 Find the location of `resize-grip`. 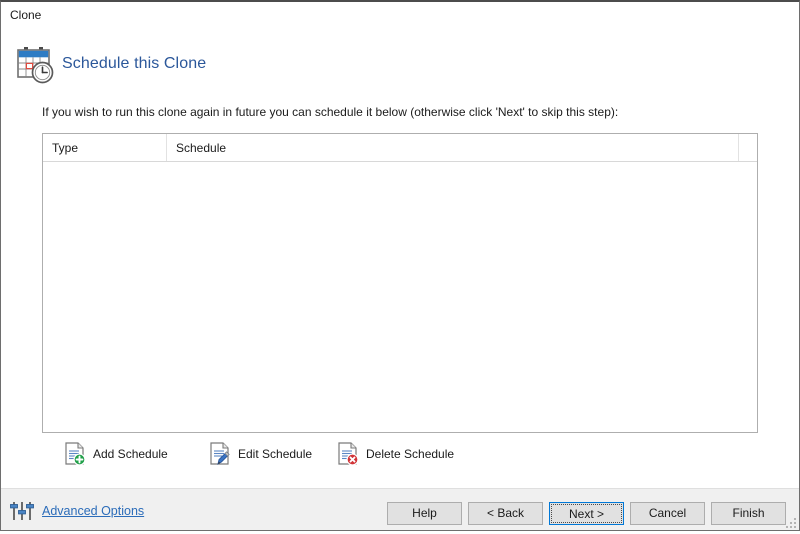

resize-grip is located at coordinates (791, 522).